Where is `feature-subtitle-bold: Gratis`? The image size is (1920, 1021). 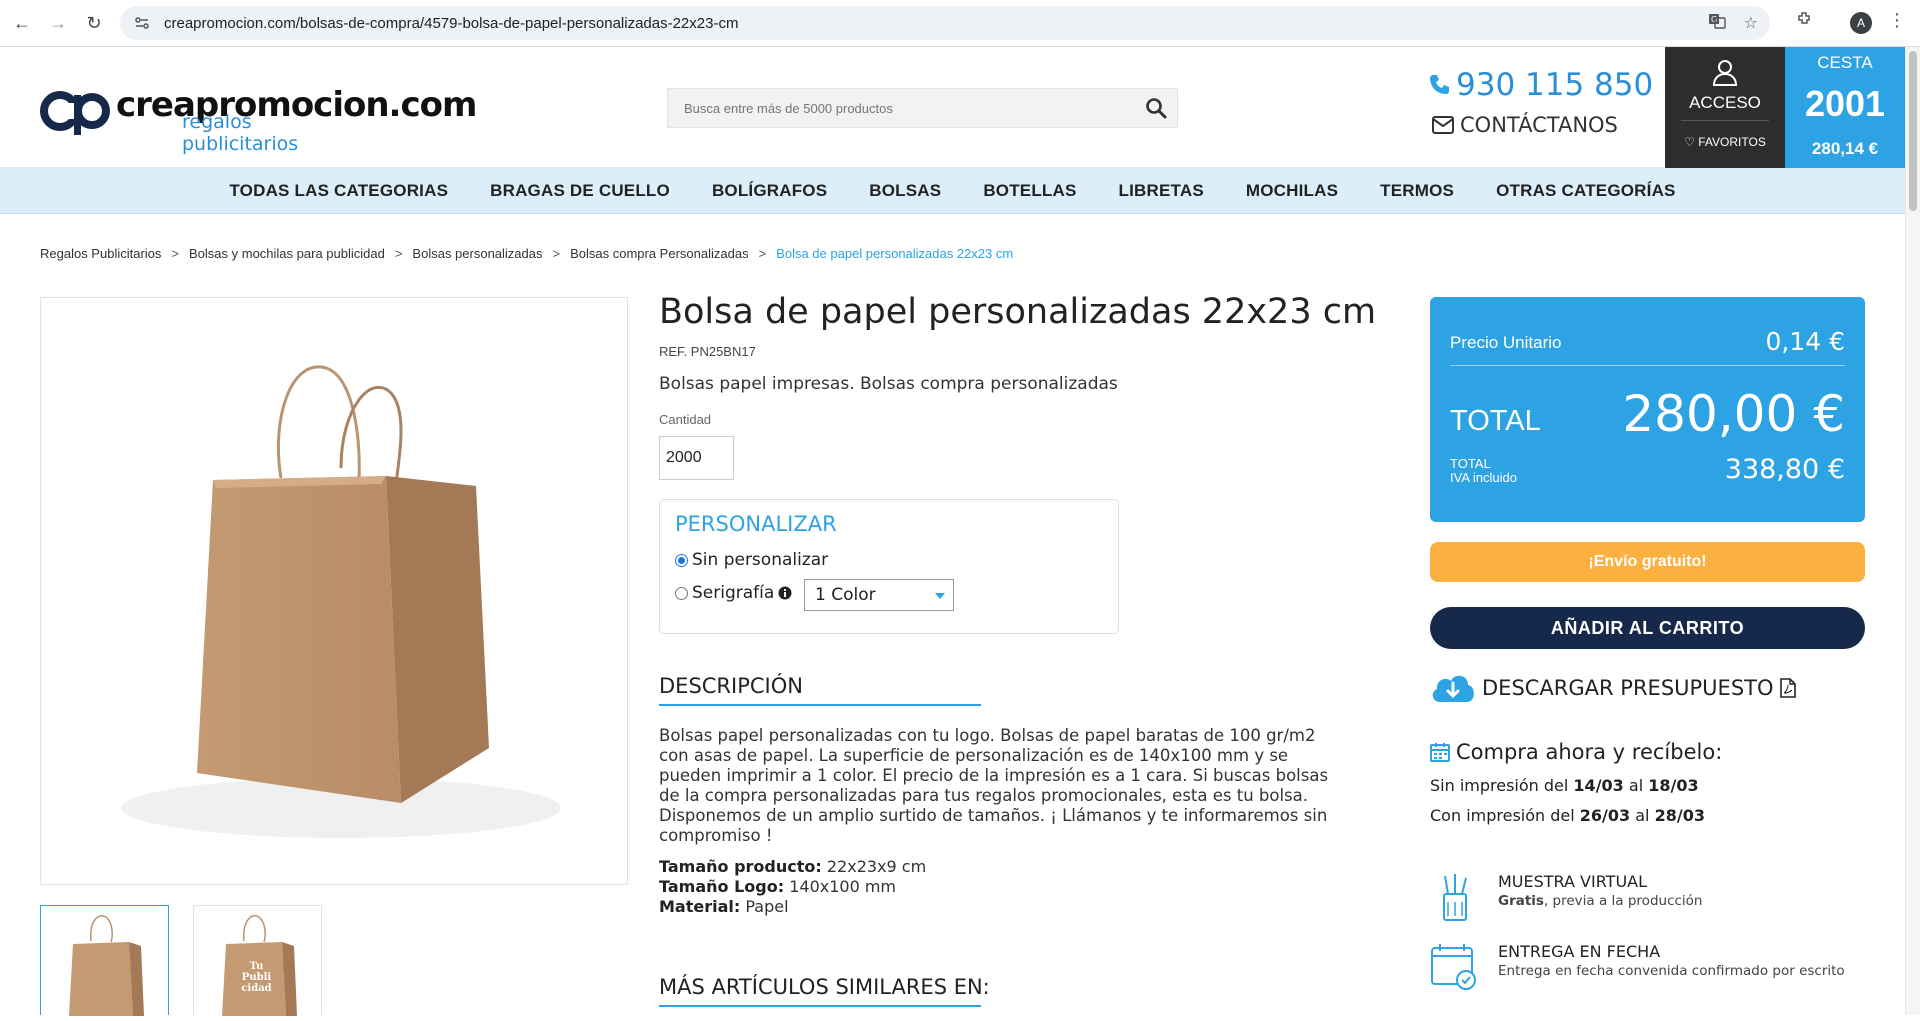 feature-subtitle-bold: Gratis is located at coordinates (1521, 901).